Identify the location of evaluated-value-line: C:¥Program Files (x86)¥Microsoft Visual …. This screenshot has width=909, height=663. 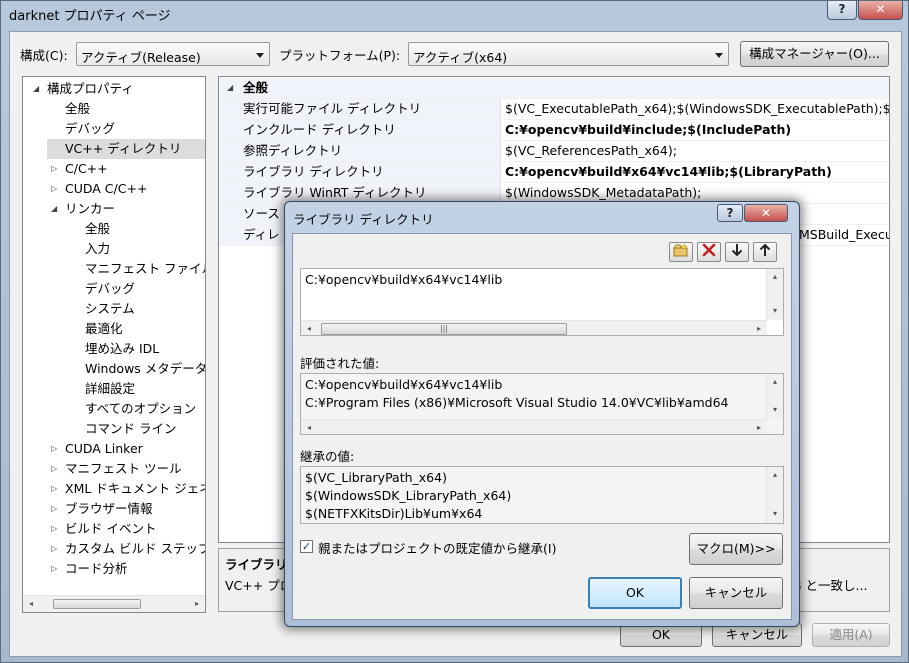
(517, 402).